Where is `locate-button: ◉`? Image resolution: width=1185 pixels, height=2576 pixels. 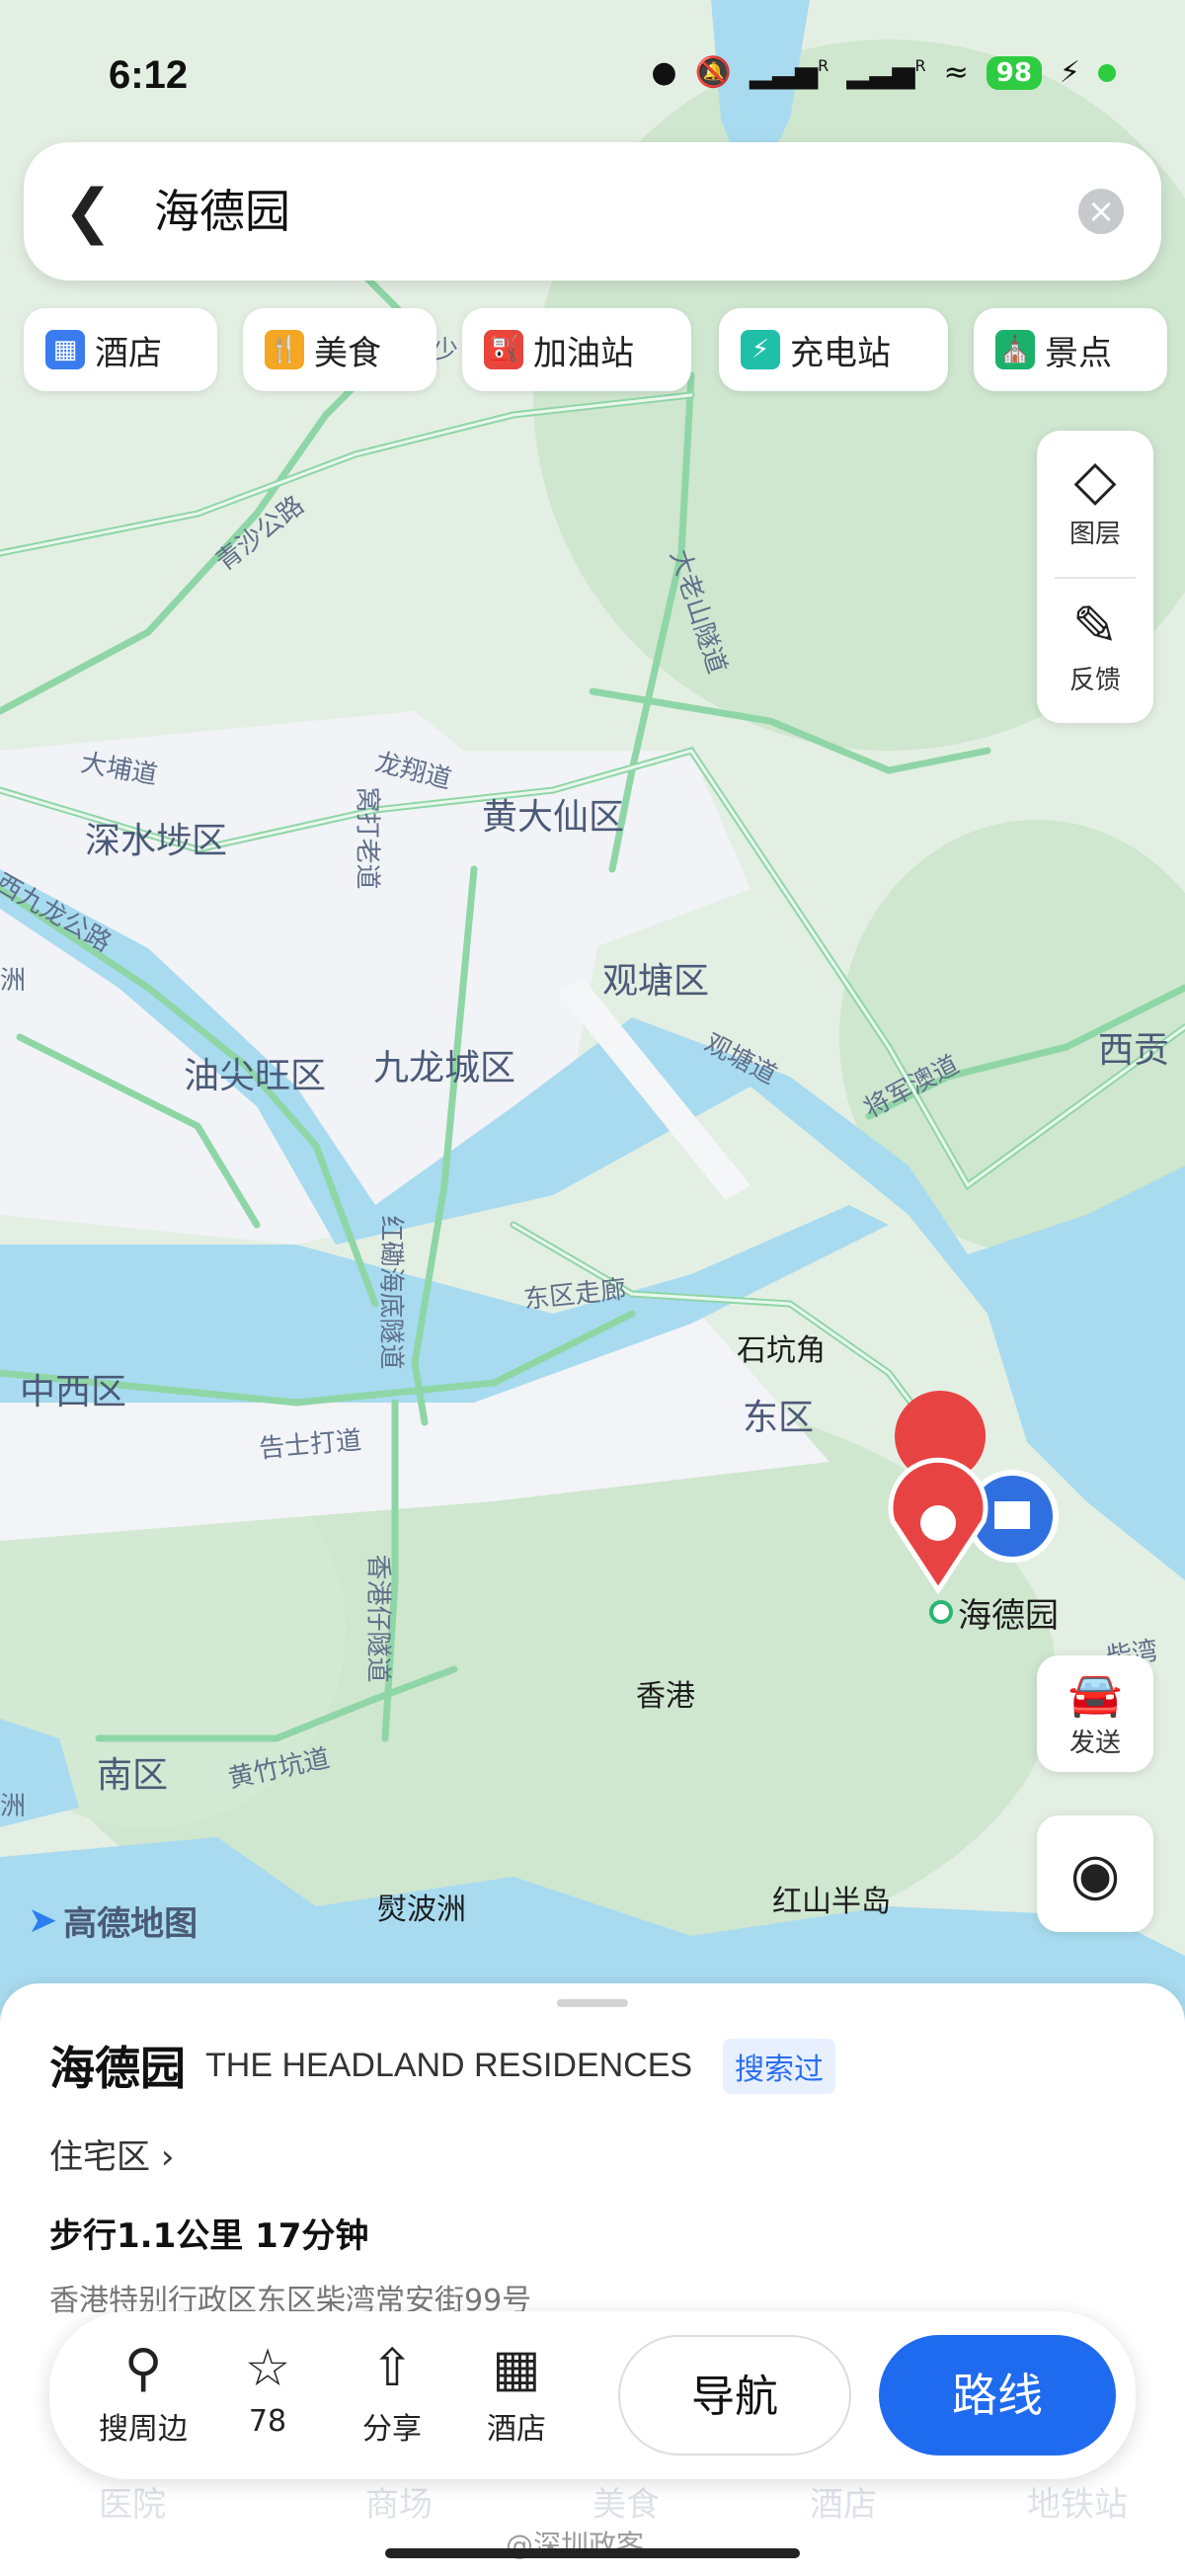 locate-button: ◉ is located at coordinates (1095, 1873).